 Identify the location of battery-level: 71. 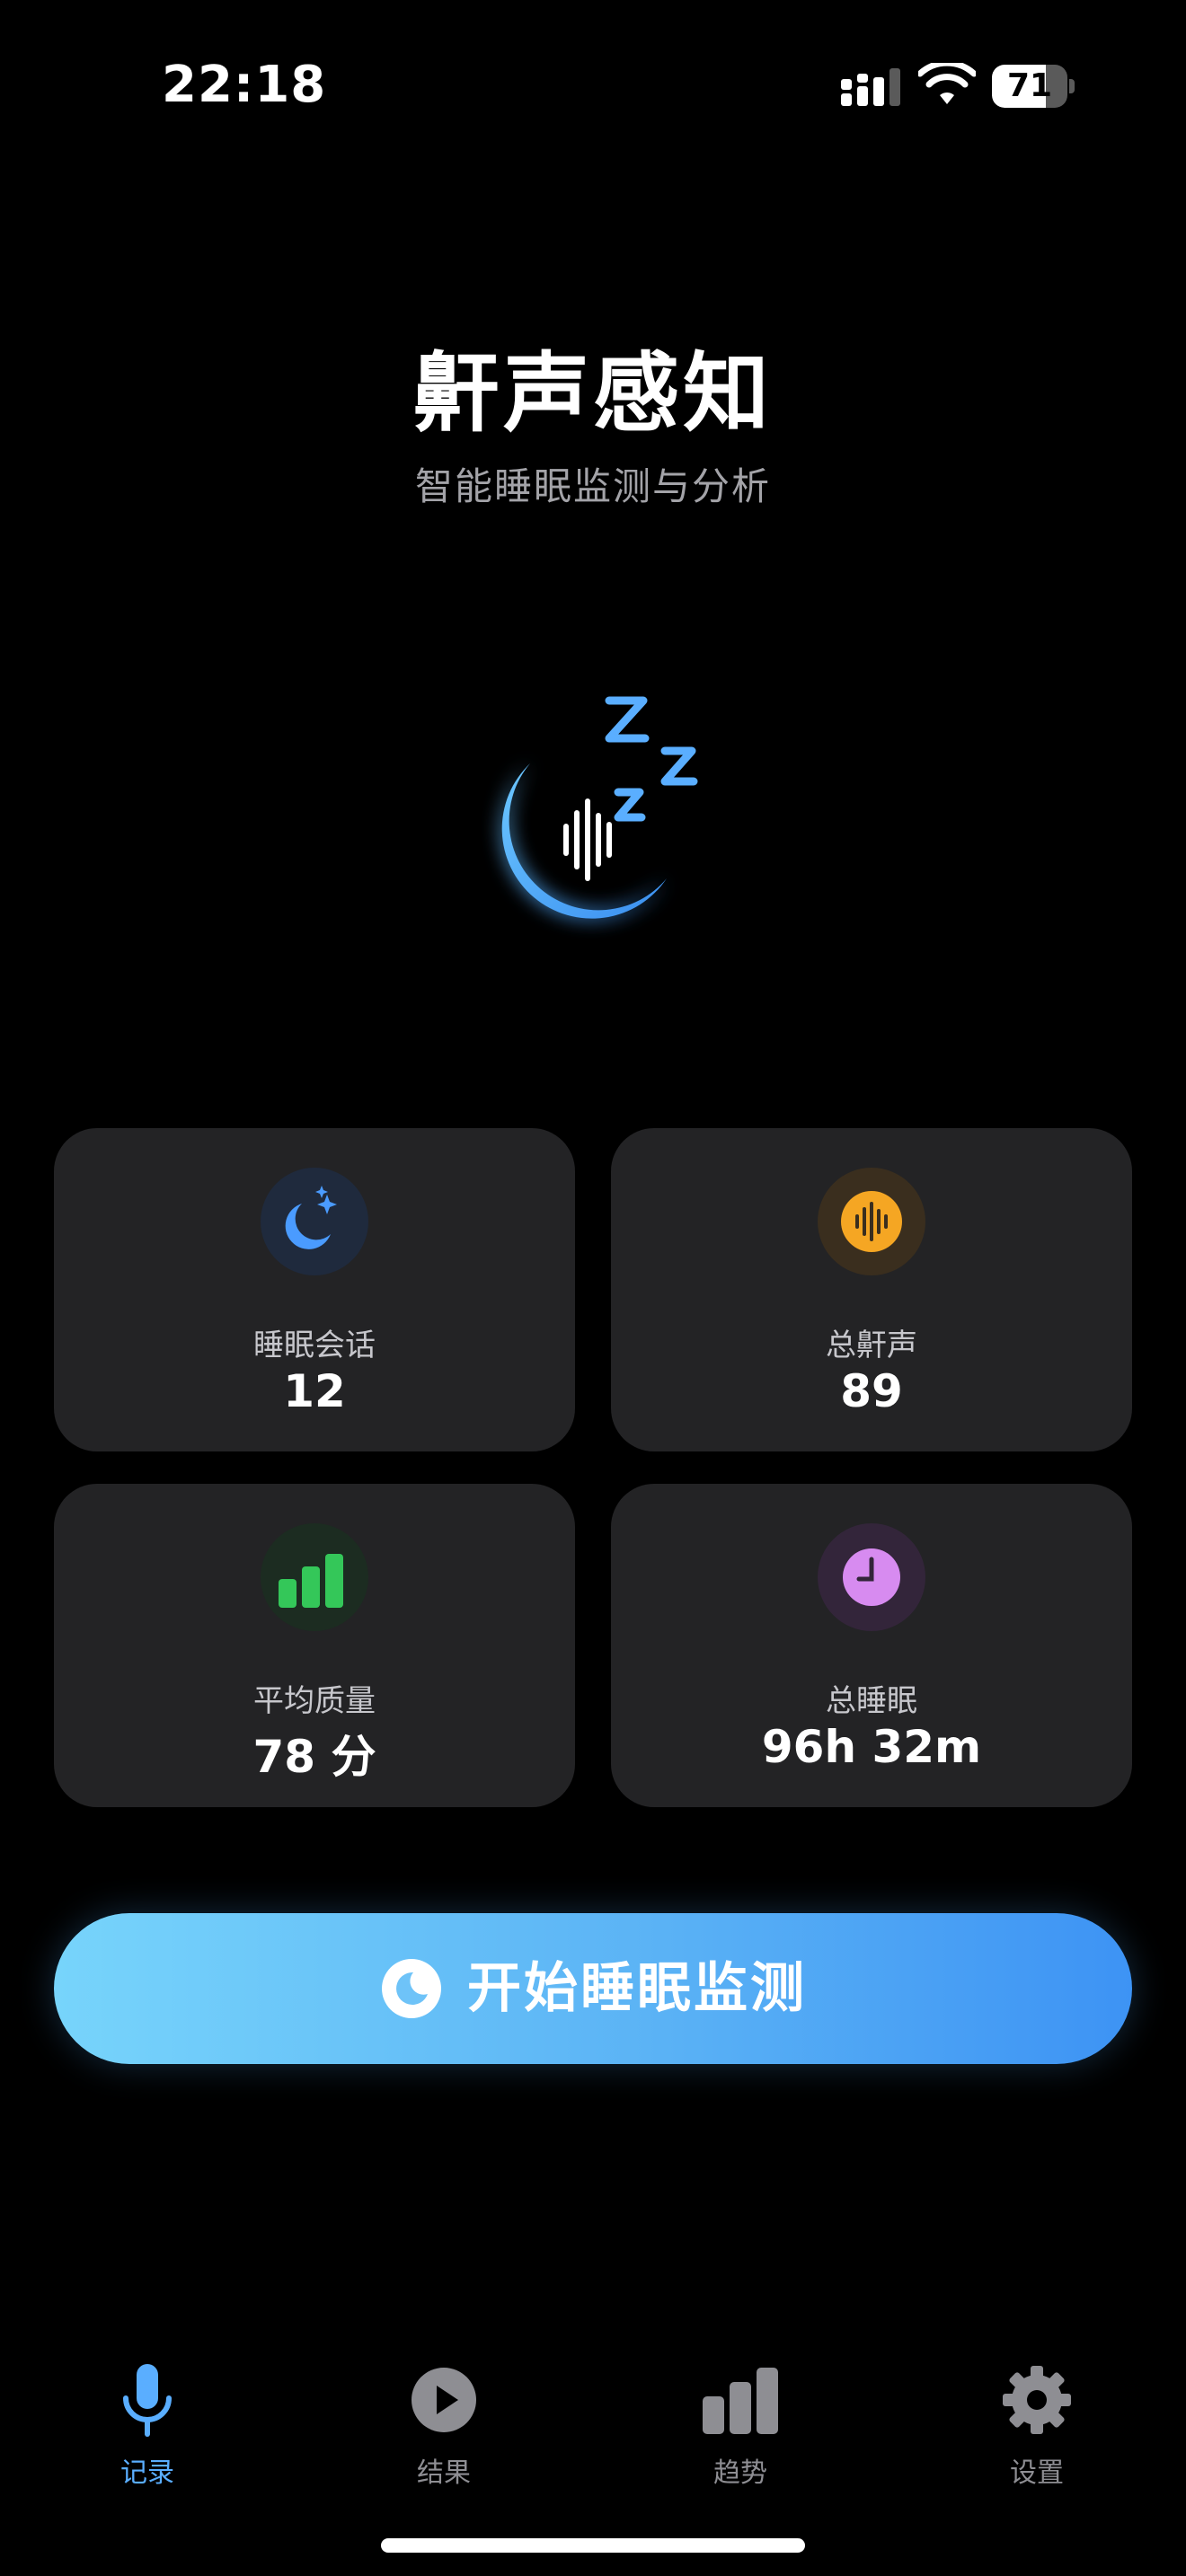
(1029, 85).